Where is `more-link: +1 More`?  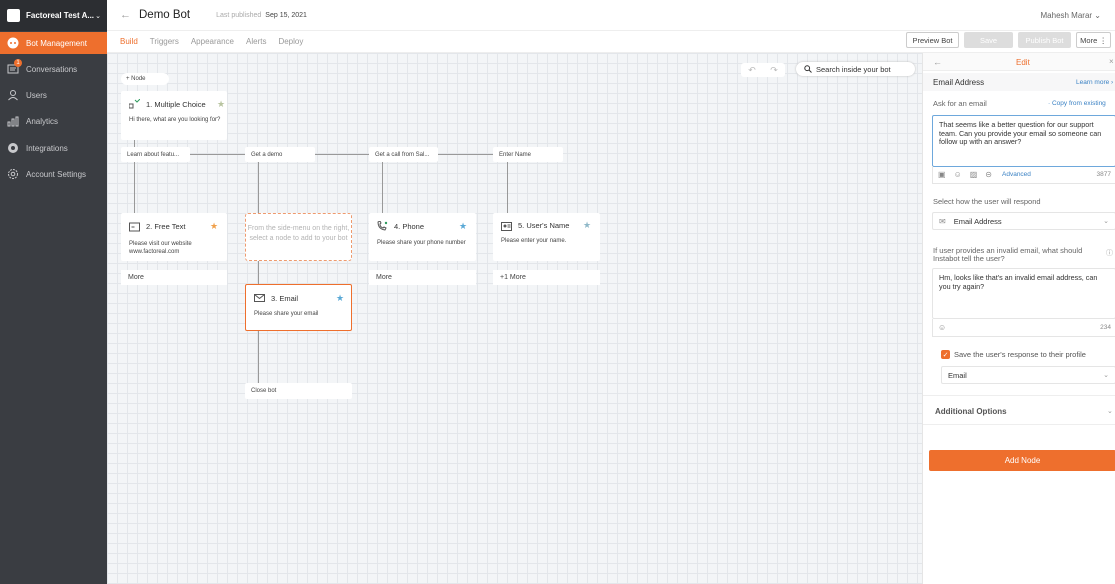
more-link: +1 More is located at coordinates (546, 277).